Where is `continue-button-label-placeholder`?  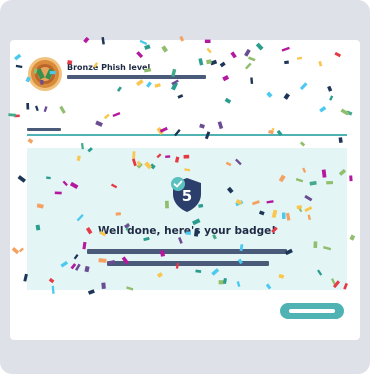
continue-button-label-placeholder is located at coordinates (312, 311).